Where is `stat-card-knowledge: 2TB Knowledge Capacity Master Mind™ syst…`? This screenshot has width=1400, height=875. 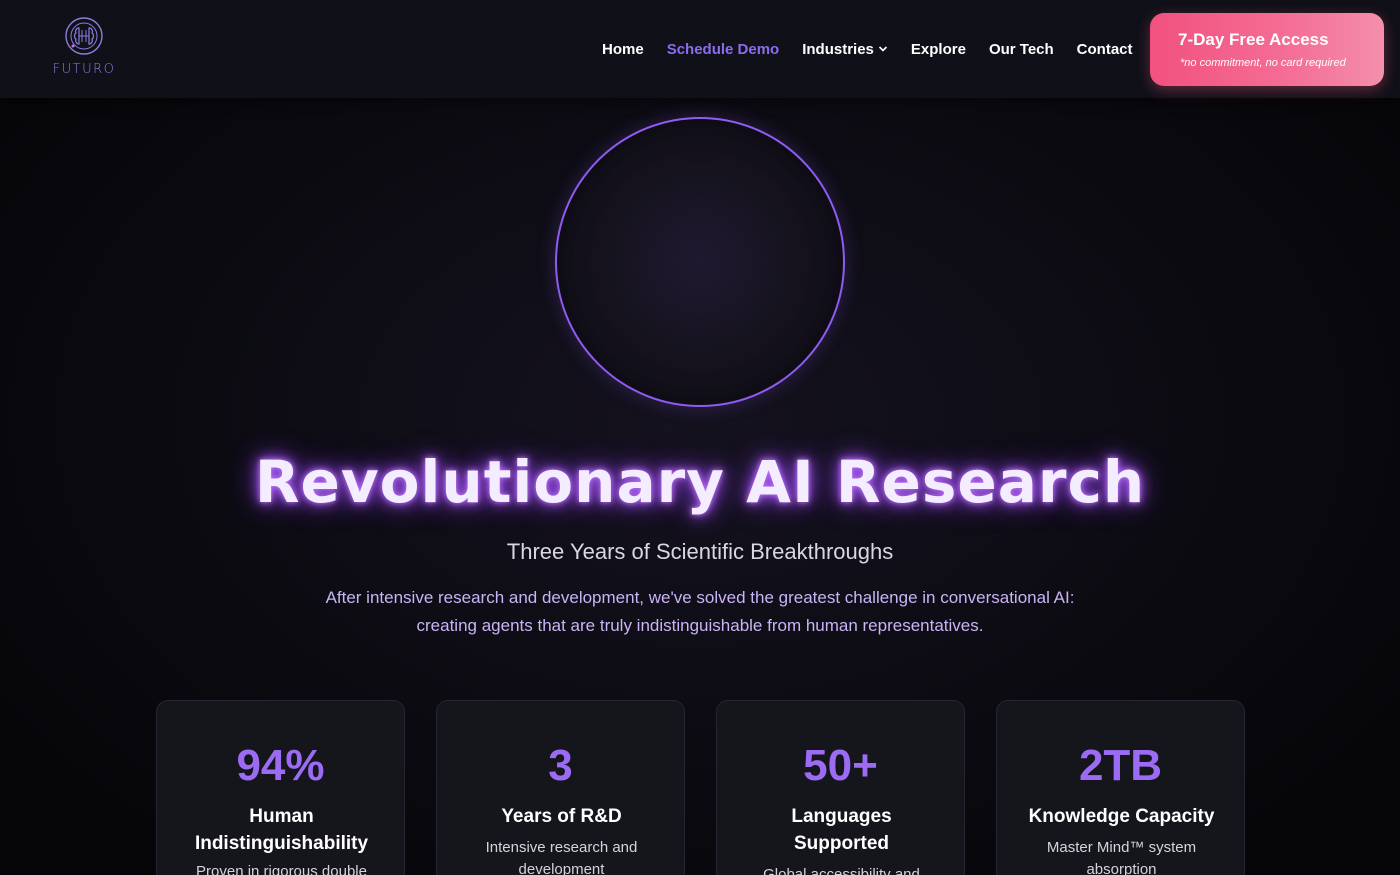
stat-card-knowledge: 2TB Knowledge Capacity Master Mind™ syst… is located at coordinates (1120, 787).